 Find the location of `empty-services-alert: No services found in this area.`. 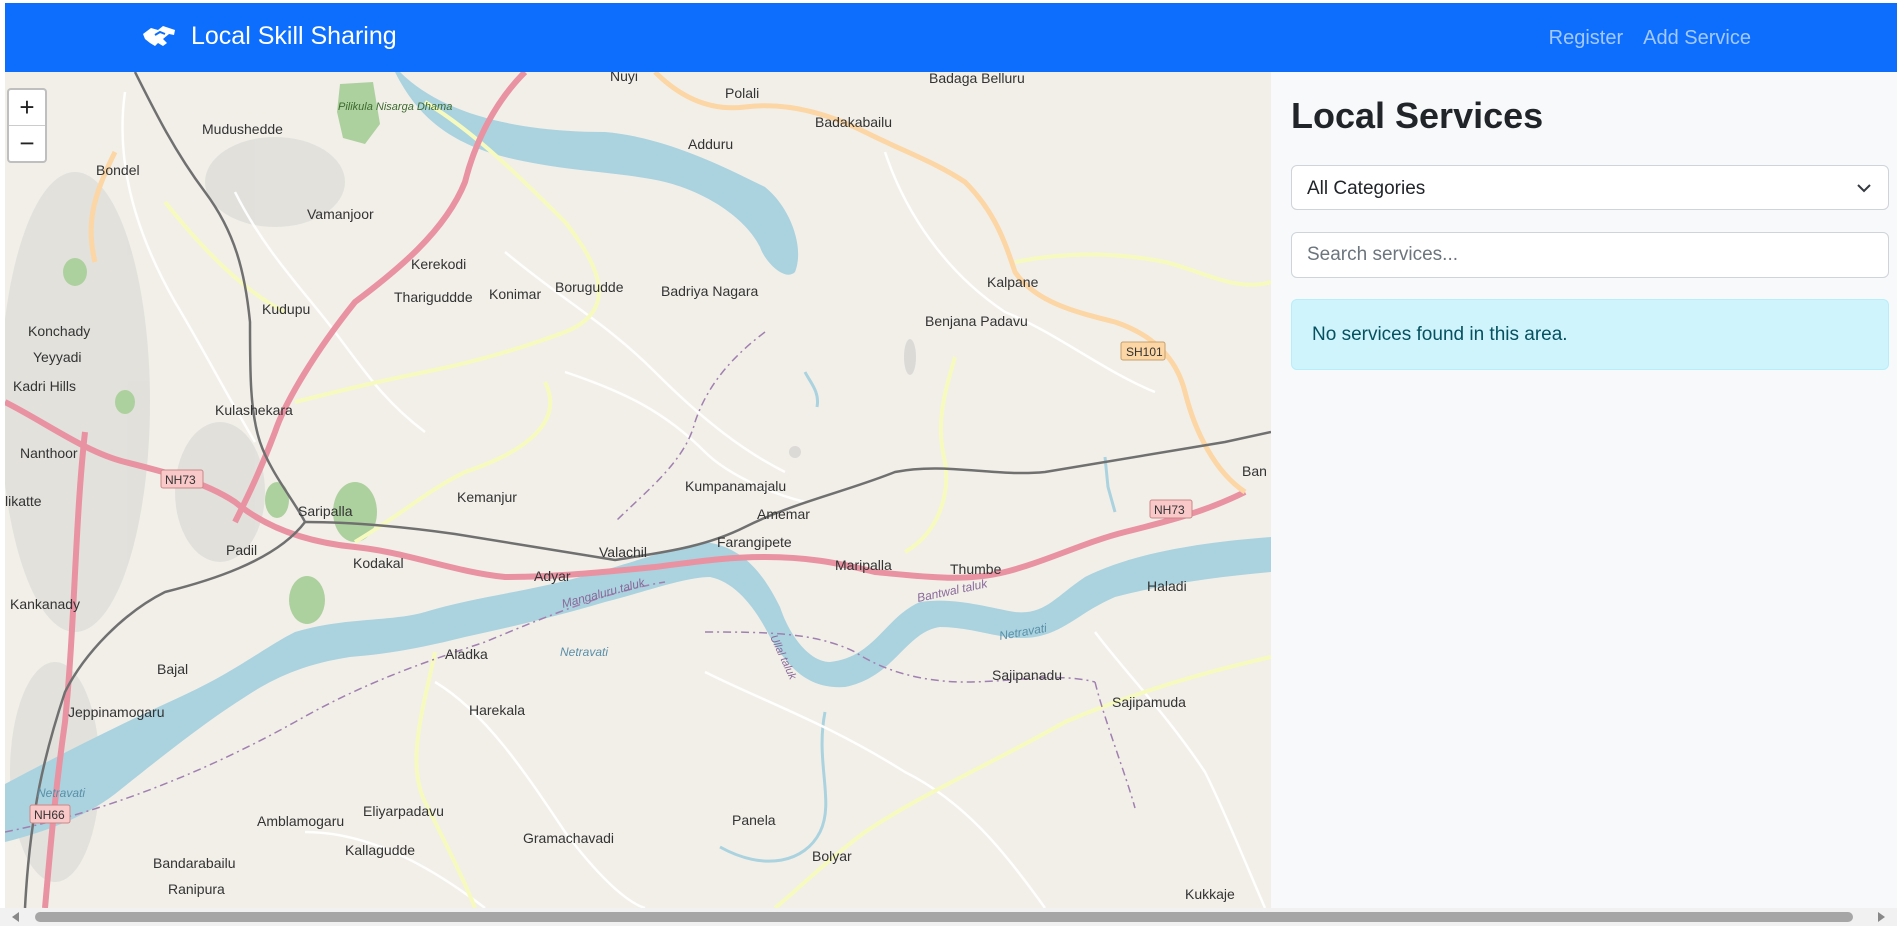

empty-services-alert: No services found in this area. is located at coordinates (1590, 334).